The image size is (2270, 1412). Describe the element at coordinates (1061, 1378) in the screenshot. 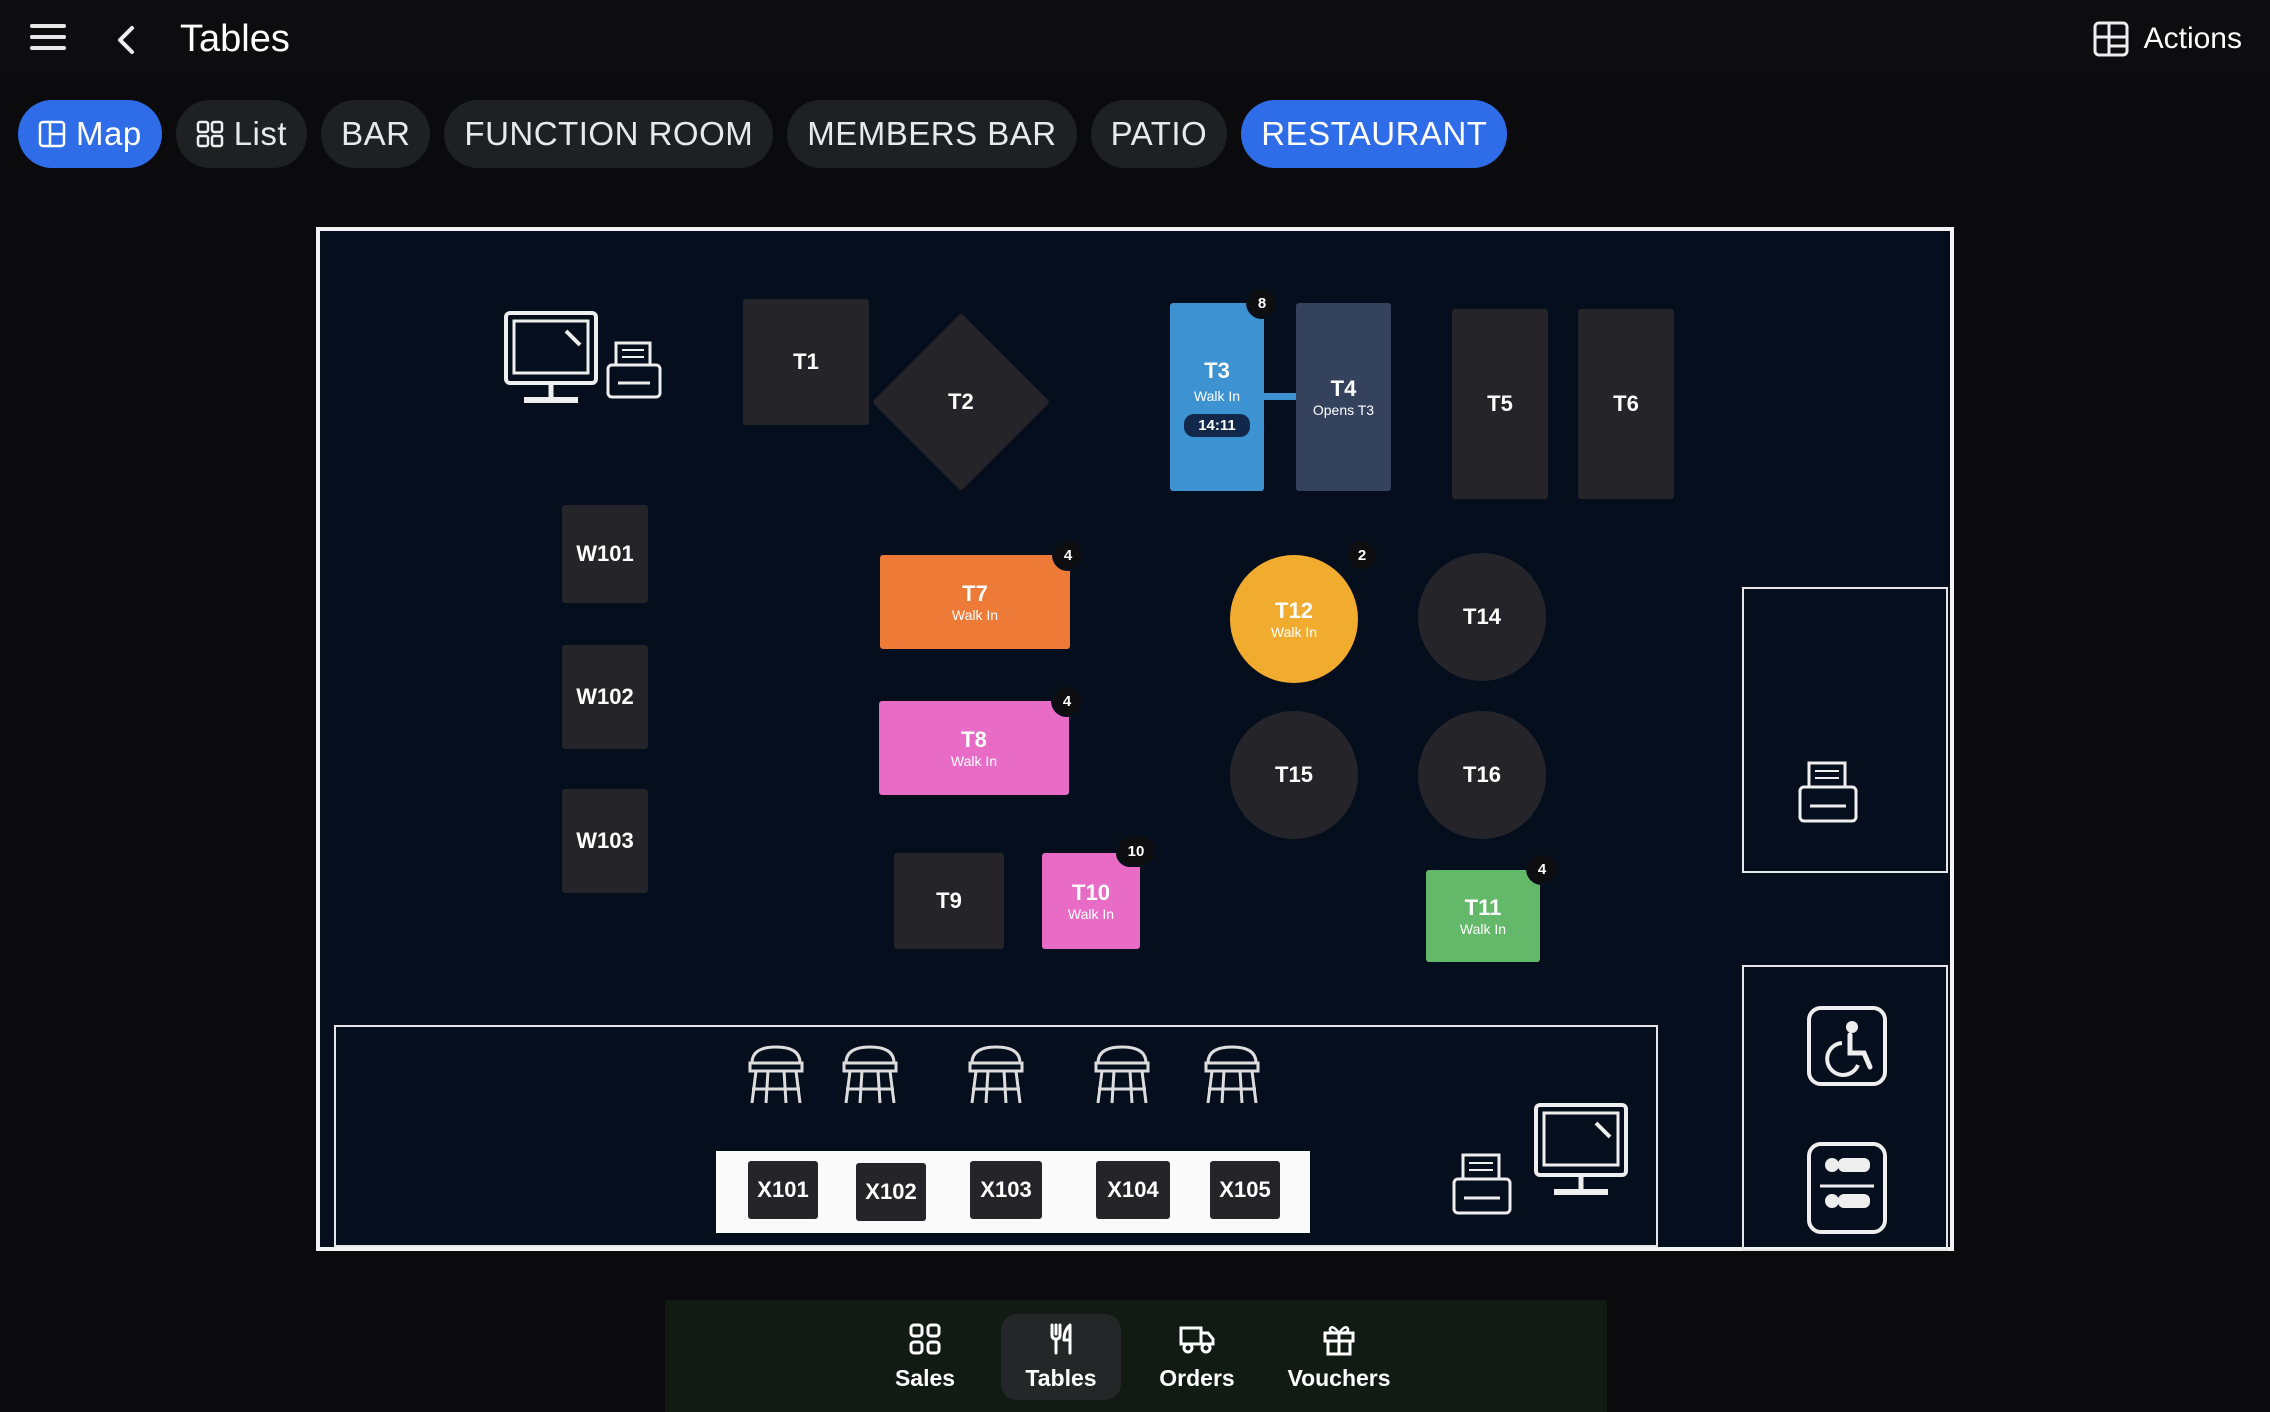

I see `nav-tables-label: Tables` at that location.